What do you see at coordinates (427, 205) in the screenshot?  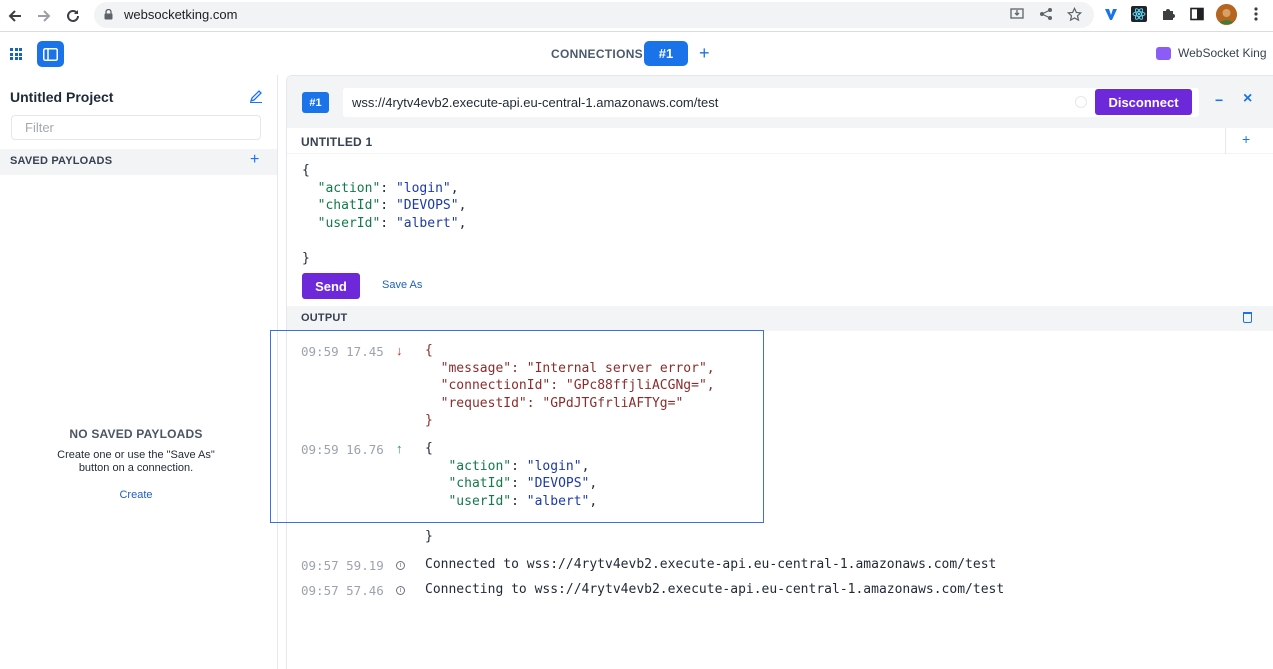 I see `code-value: "DEVOPS"` at bounding box center [427, 205].